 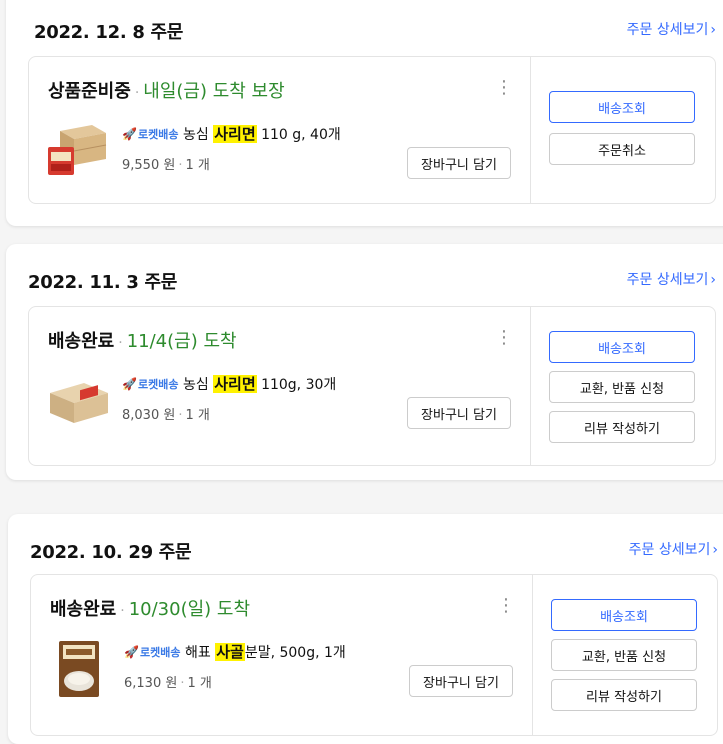 I want to click on product-name-suffix: 110g, 30개, so click(x=296, y=385).